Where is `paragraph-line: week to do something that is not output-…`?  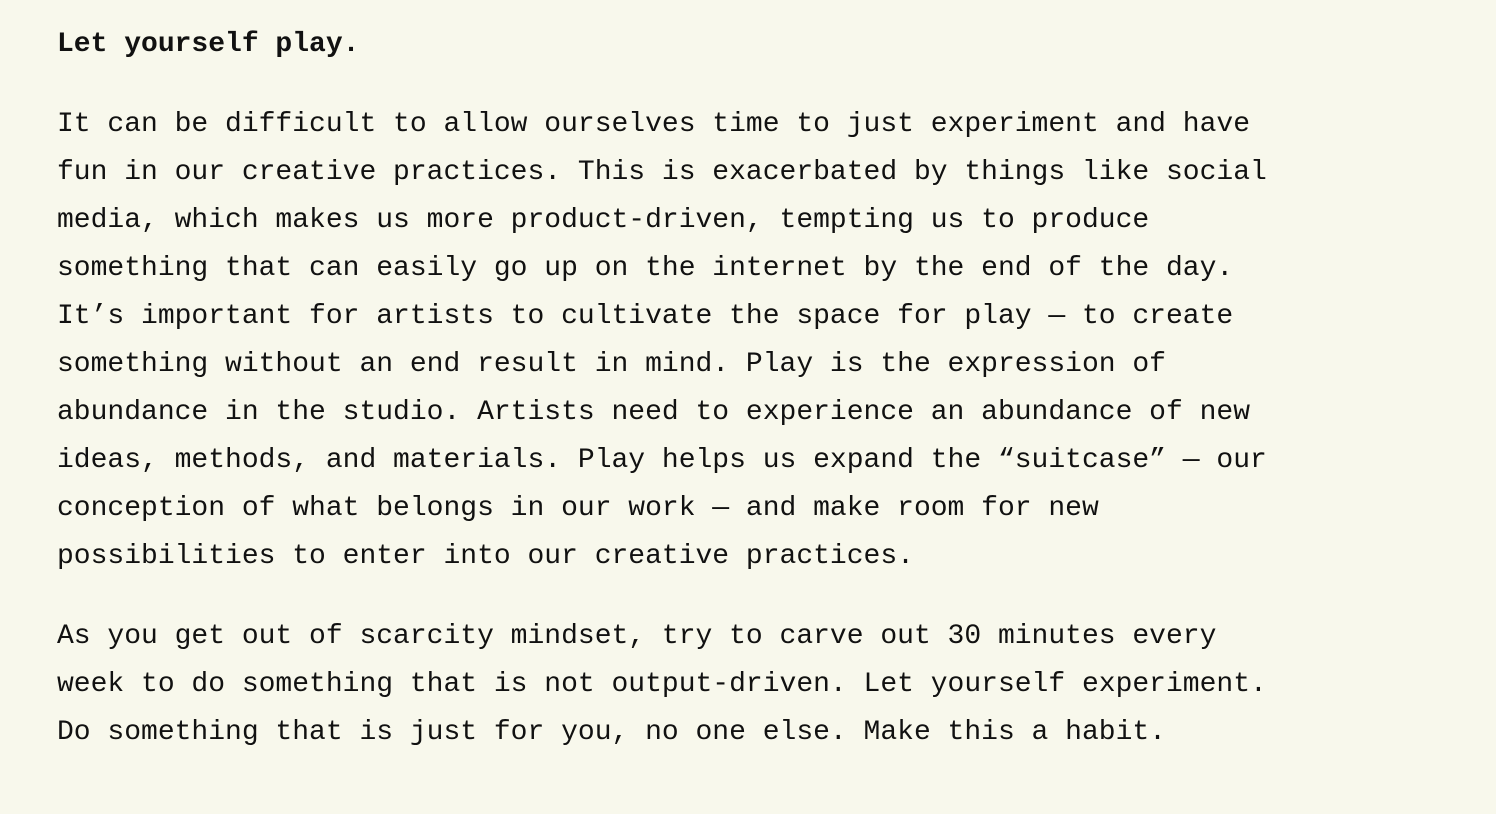
paragraph-line: week to do something that is not output-… is located at coordinates (662, 684).